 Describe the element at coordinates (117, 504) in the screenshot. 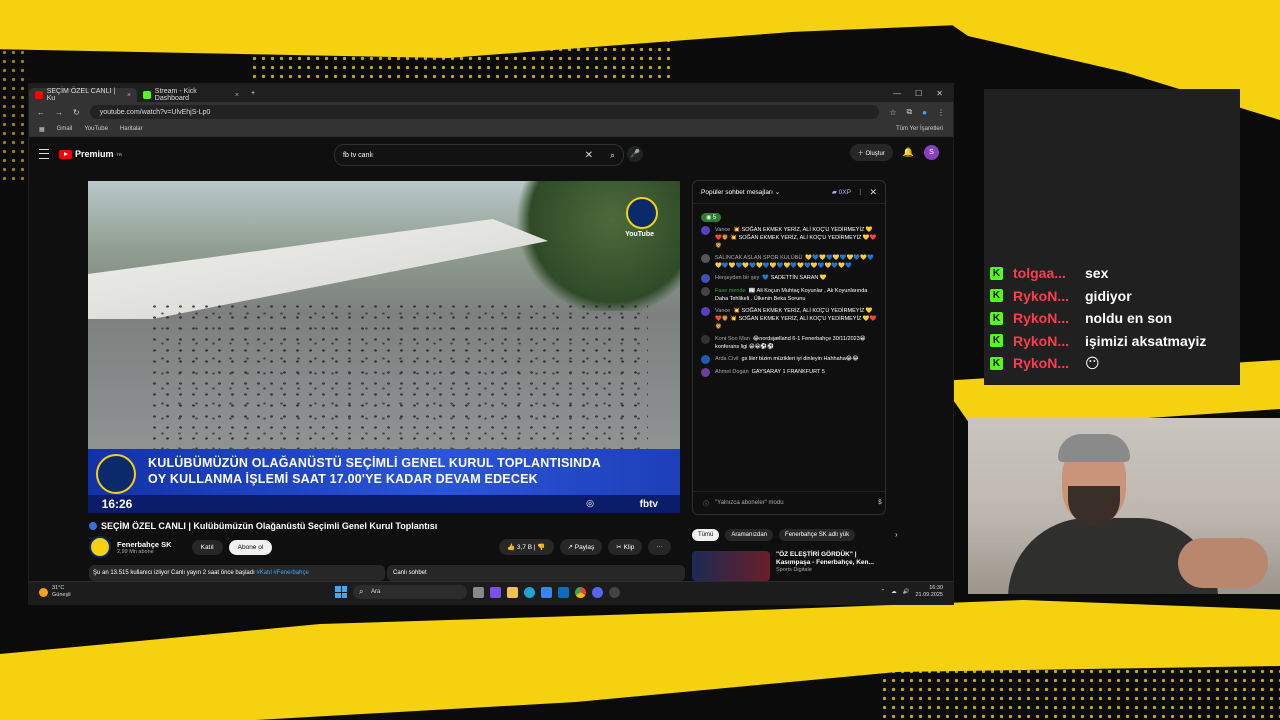

I see `broadcast-time: 16:26` at that location.